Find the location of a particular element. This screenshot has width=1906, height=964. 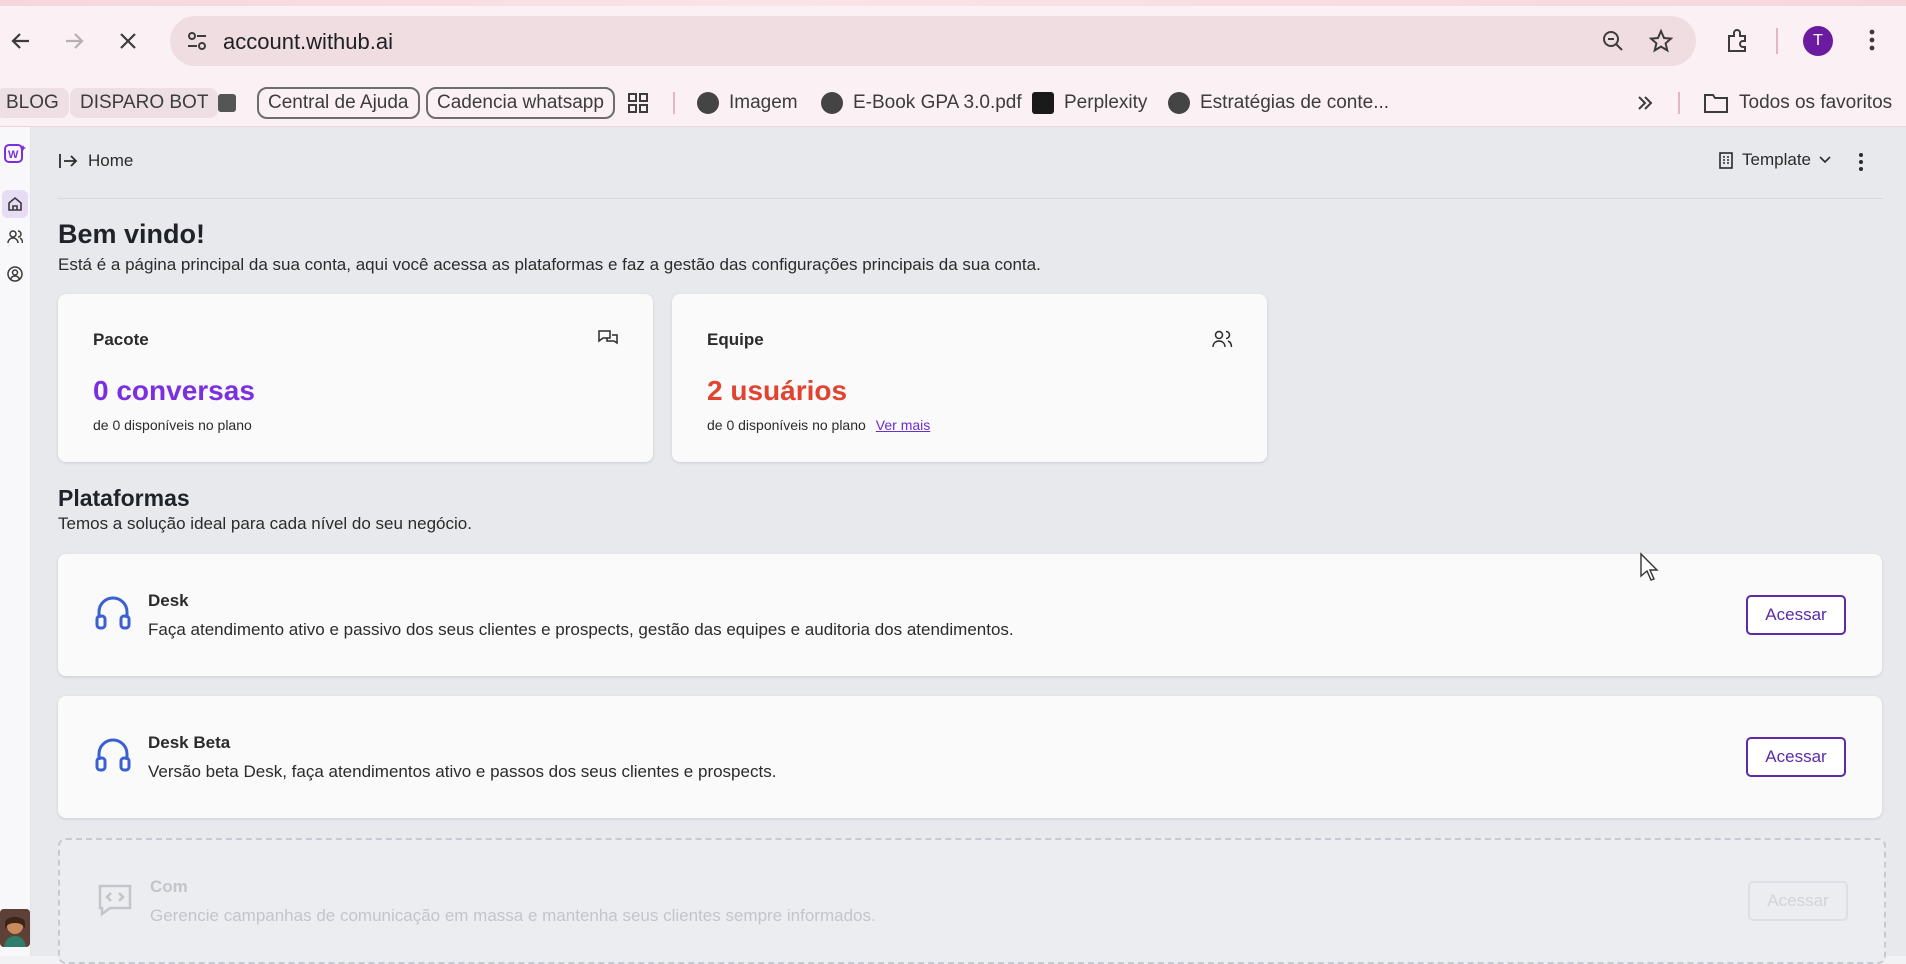

desk-beta-access-button: Acessar is located at coordinates (1796, 757).